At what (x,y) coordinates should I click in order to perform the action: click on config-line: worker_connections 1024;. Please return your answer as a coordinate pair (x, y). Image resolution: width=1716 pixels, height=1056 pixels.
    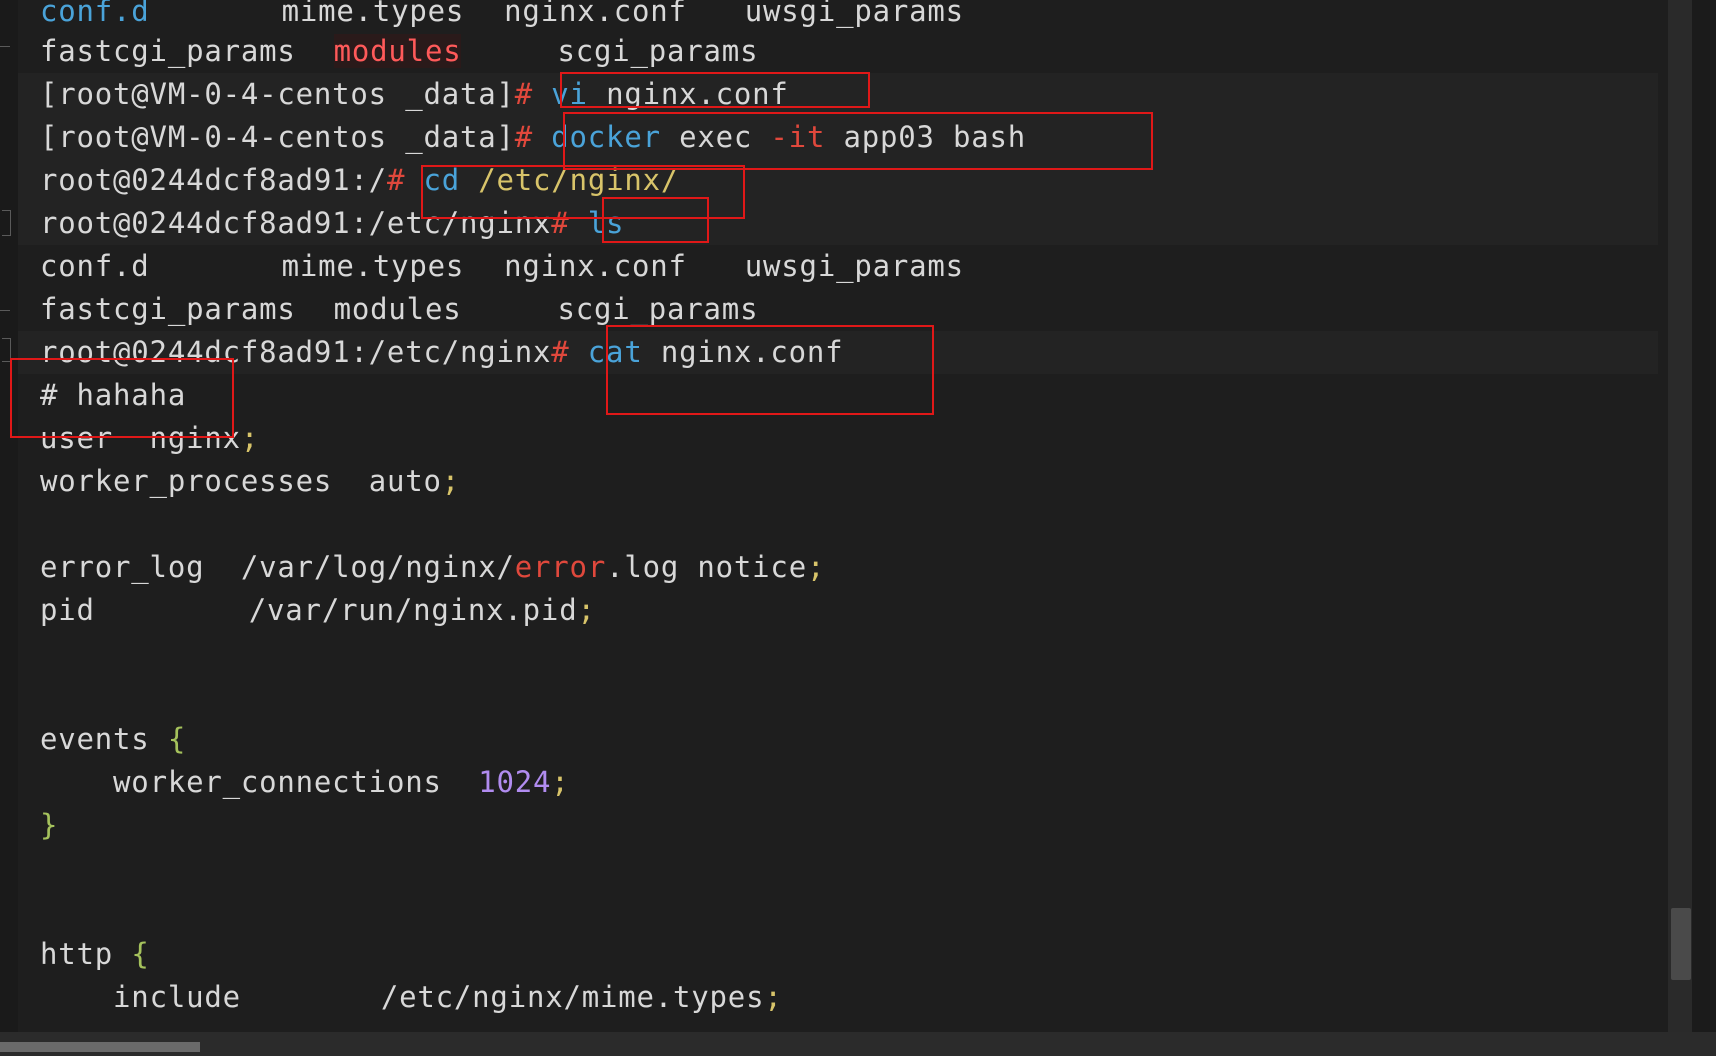
    Looking at the image, I should click on (305, 782).